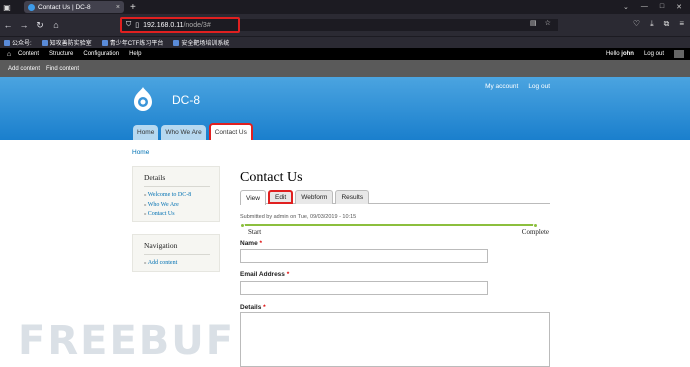  I want to click on email-field, so click(364, 288).